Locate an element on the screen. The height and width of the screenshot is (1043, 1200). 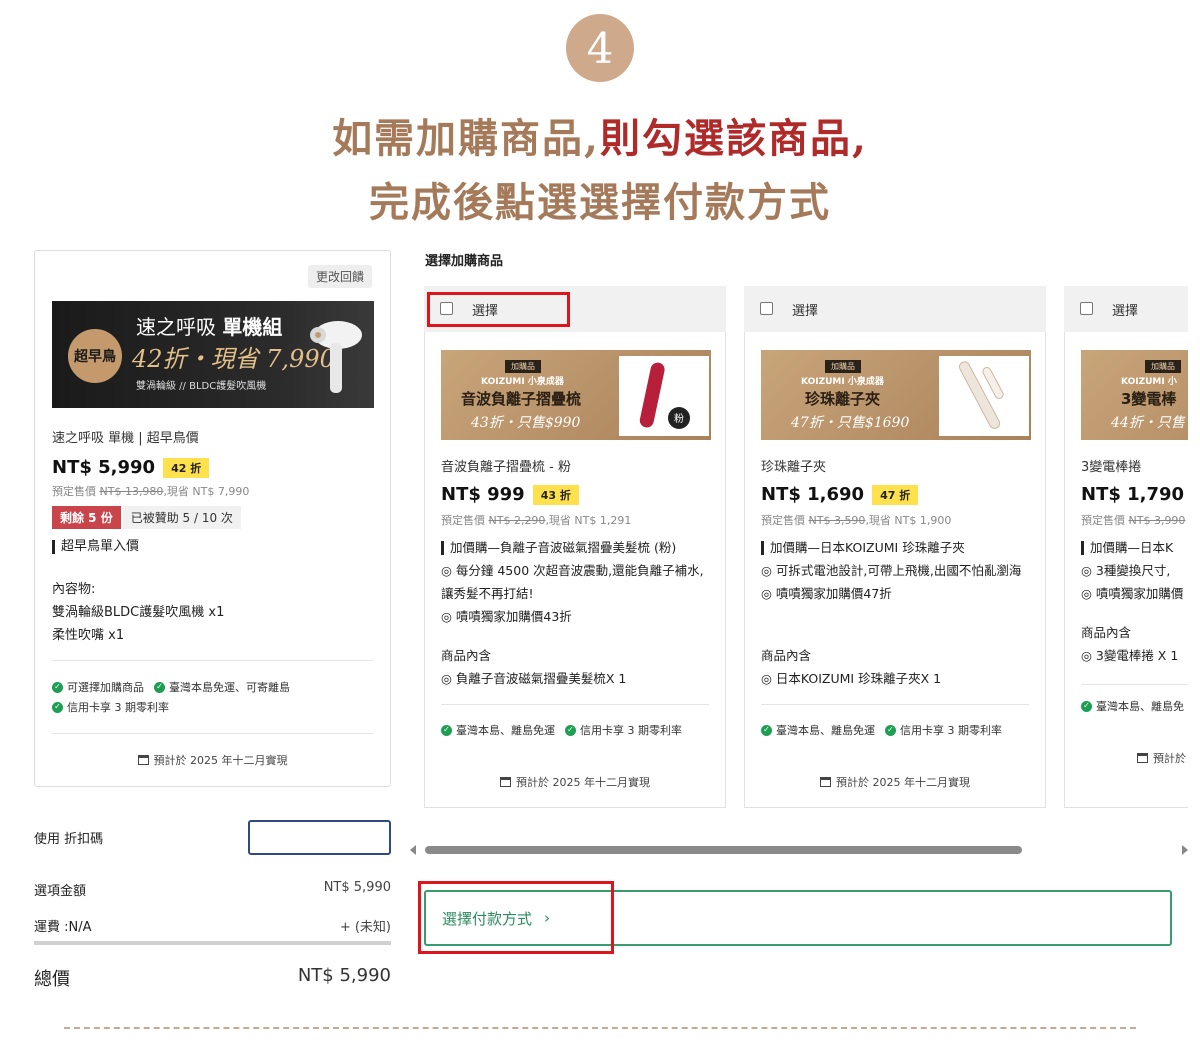
banner-tag: 加購品 is located at coordinates (843, 366).